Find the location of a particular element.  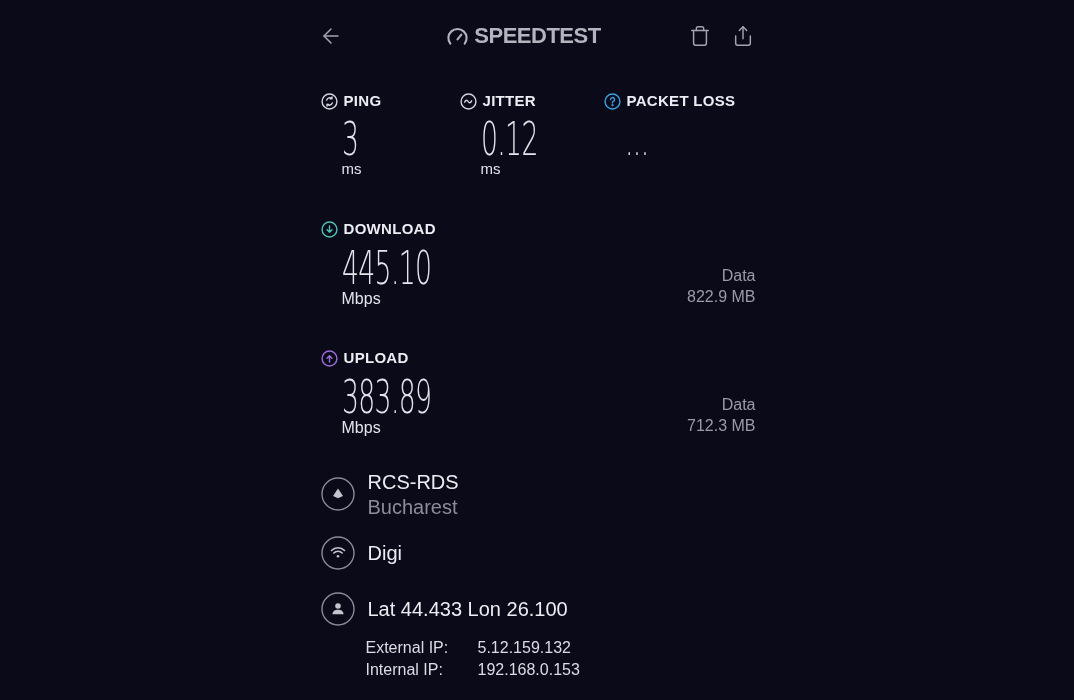

delete-button is located at coordinates (699, 36).